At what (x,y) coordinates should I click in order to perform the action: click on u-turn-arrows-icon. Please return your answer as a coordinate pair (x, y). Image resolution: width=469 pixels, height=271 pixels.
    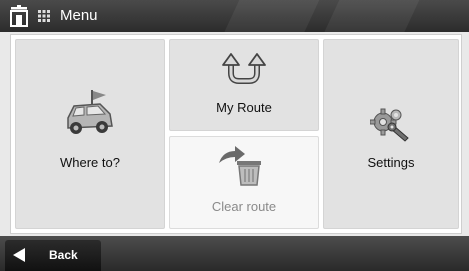
    Looking at the image, I should click on (244, 68).